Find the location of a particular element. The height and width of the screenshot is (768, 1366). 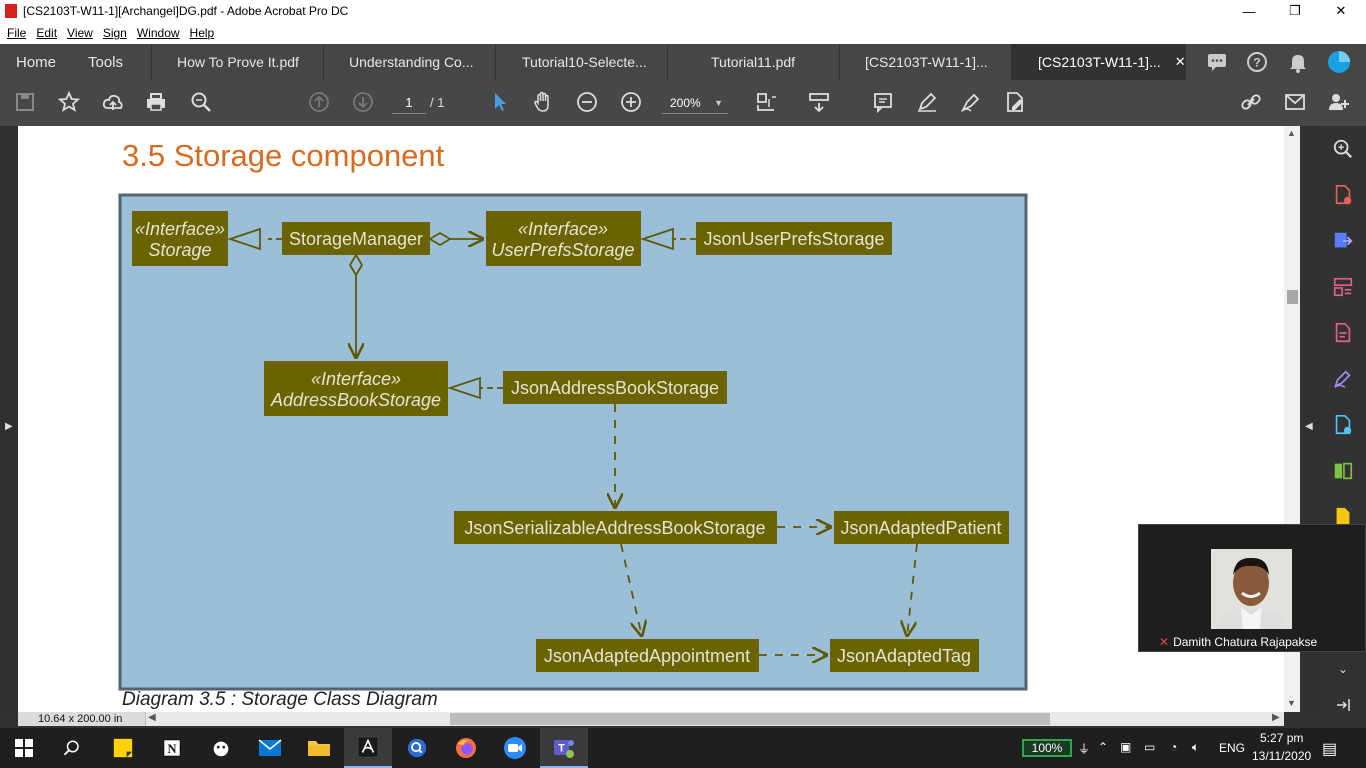

chat-icon is located at coordinates (1217, 62).